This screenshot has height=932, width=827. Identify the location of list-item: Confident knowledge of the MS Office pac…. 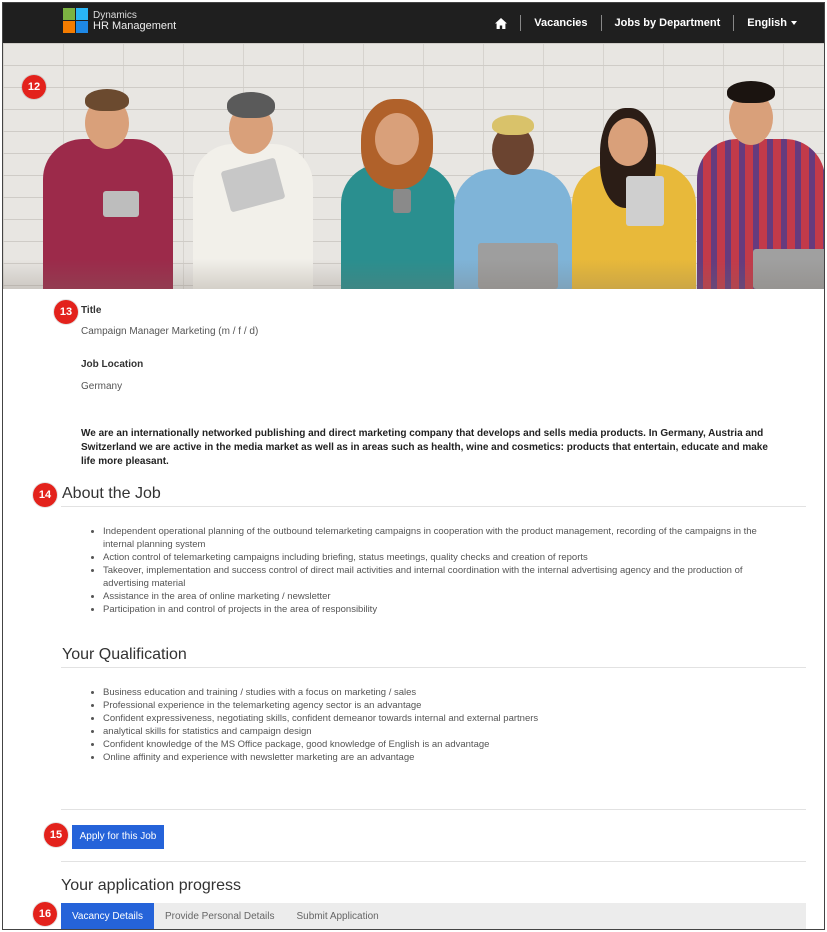
(441, 744).